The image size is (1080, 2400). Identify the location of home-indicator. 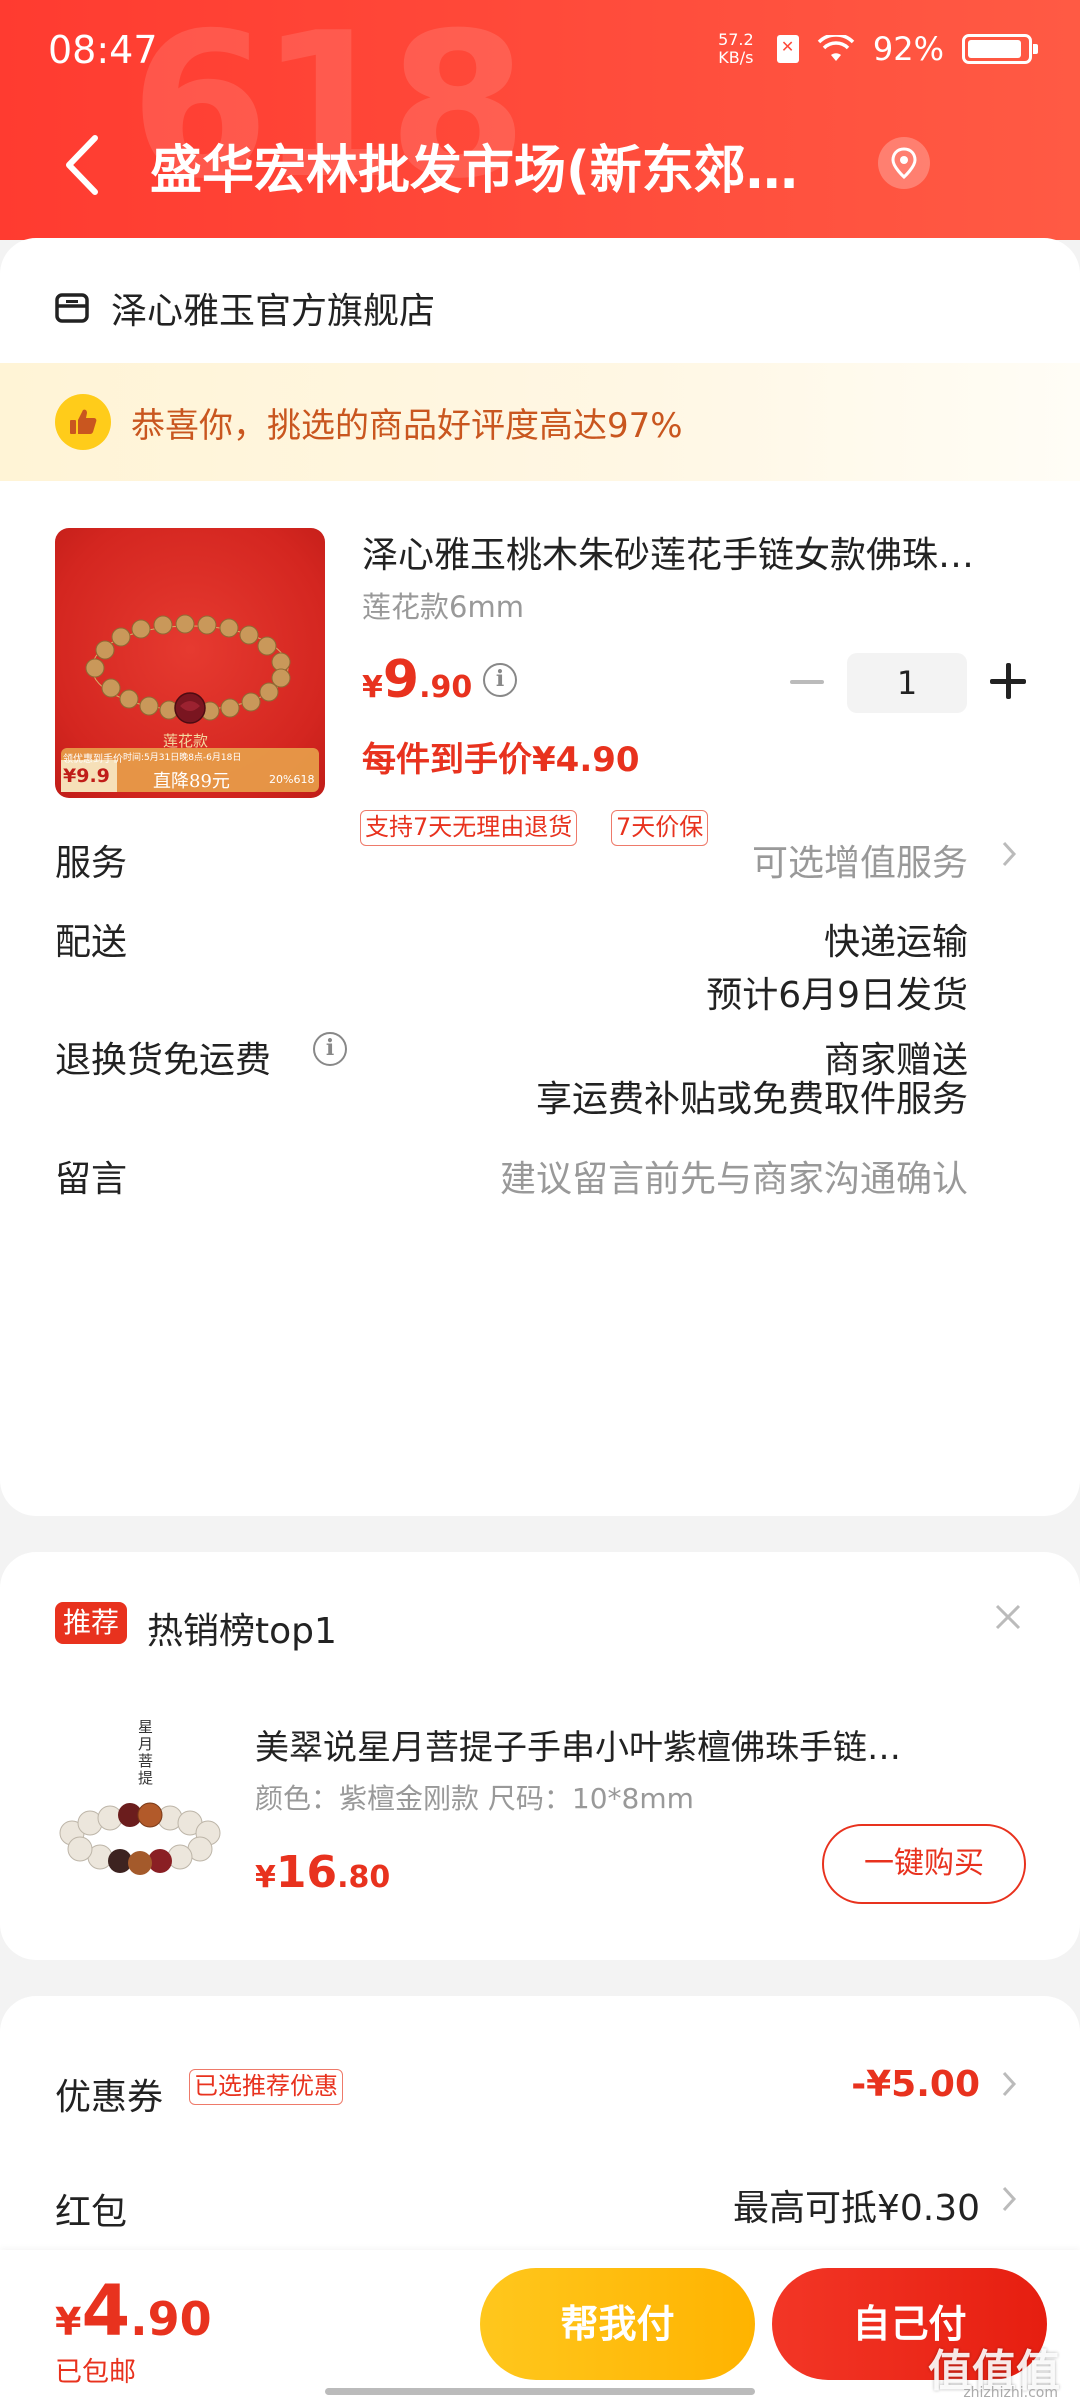
(540, 2391).